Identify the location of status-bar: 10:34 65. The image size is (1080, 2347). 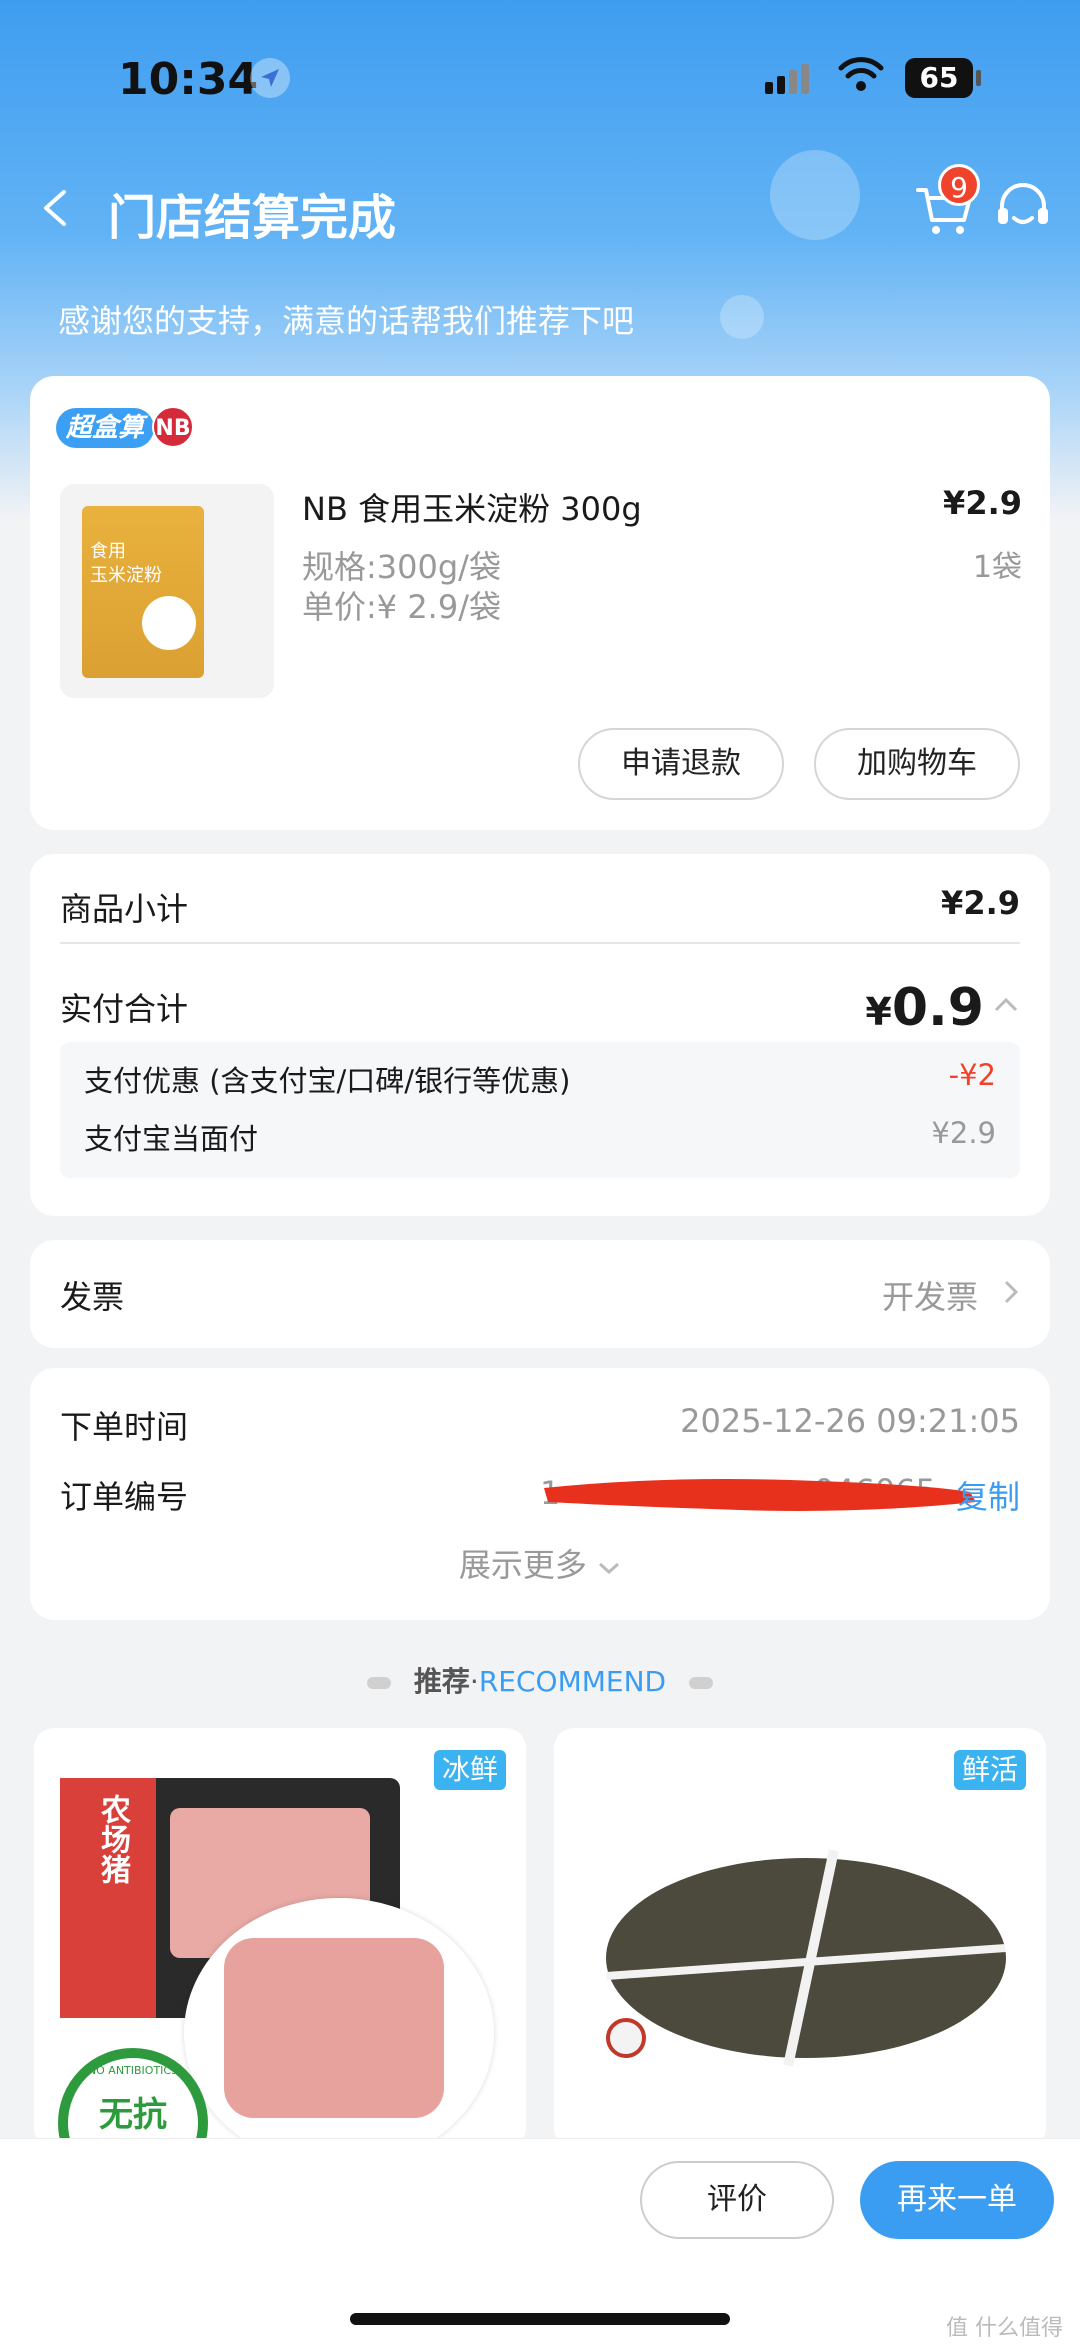
(540, 80).